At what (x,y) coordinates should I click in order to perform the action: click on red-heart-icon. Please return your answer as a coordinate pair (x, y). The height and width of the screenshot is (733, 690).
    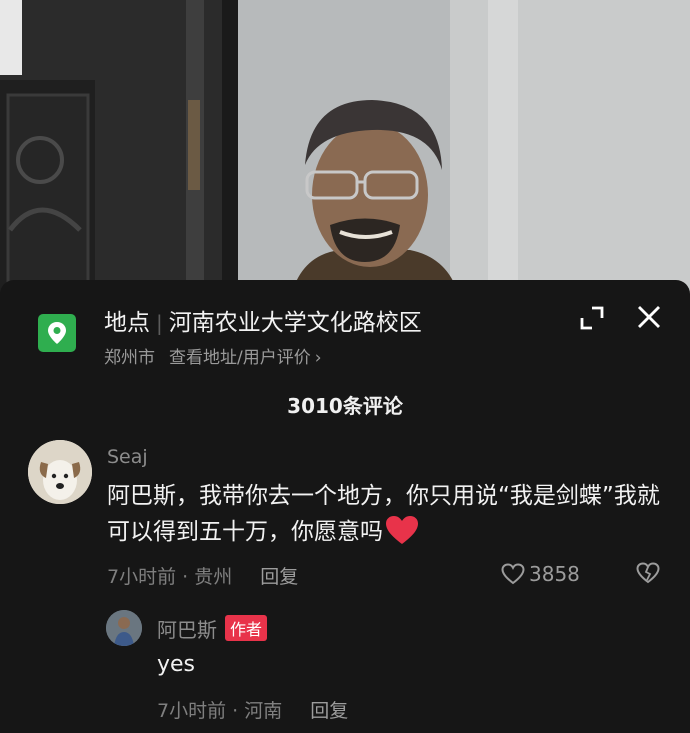
    Looking at the image, I should click on (402, 535).